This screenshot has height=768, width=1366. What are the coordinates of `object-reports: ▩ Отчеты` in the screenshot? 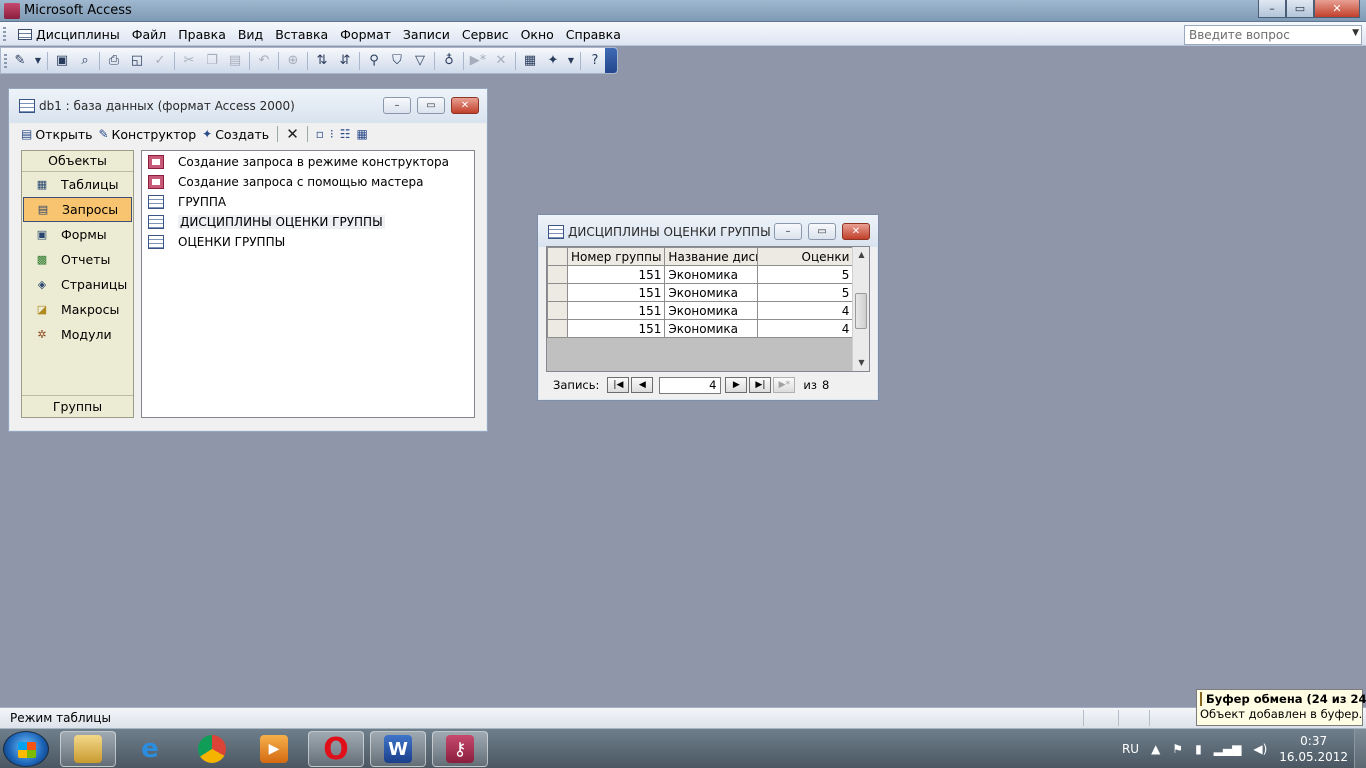 It's located at (77, 259).